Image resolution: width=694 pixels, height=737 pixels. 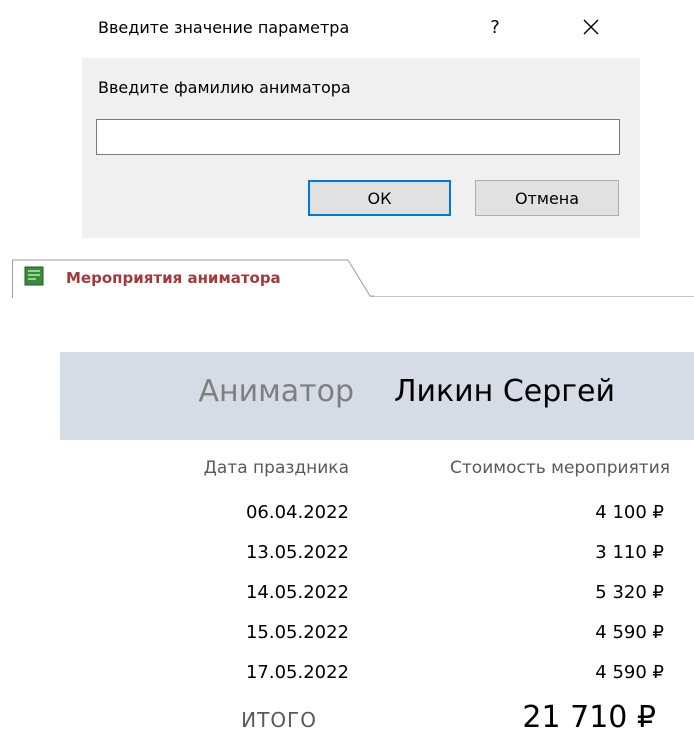 I want to click on table-row: 15.05.2022 4 590 ₽, so click(x=347, y=638).